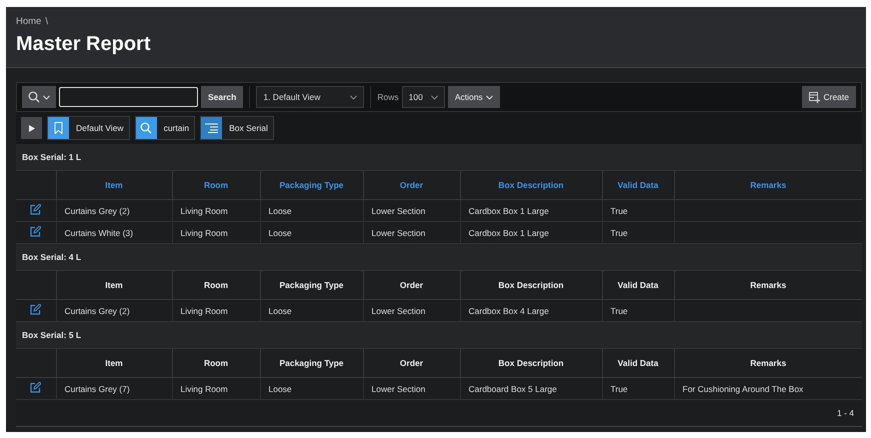 This screenshot has height=438, width=871. What do you see at coordinates (743, 389) in the screenshot?
I see `table-cell: For Cushioning Around The Box` at bounding box center [743, 389].